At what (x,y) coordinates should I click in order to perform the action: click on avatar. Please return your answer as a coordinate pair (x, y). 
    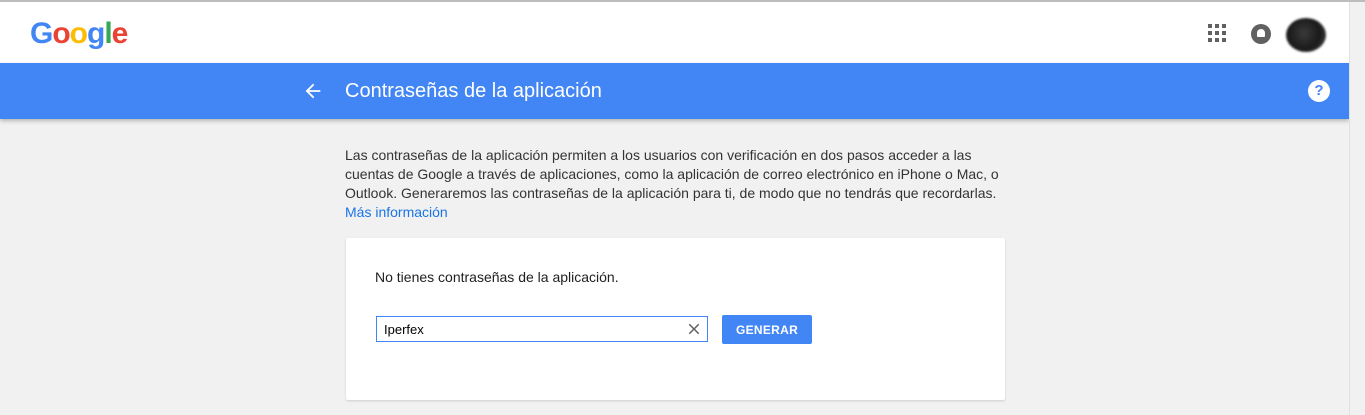
    Looking at the image, I should click on (1306, 35).